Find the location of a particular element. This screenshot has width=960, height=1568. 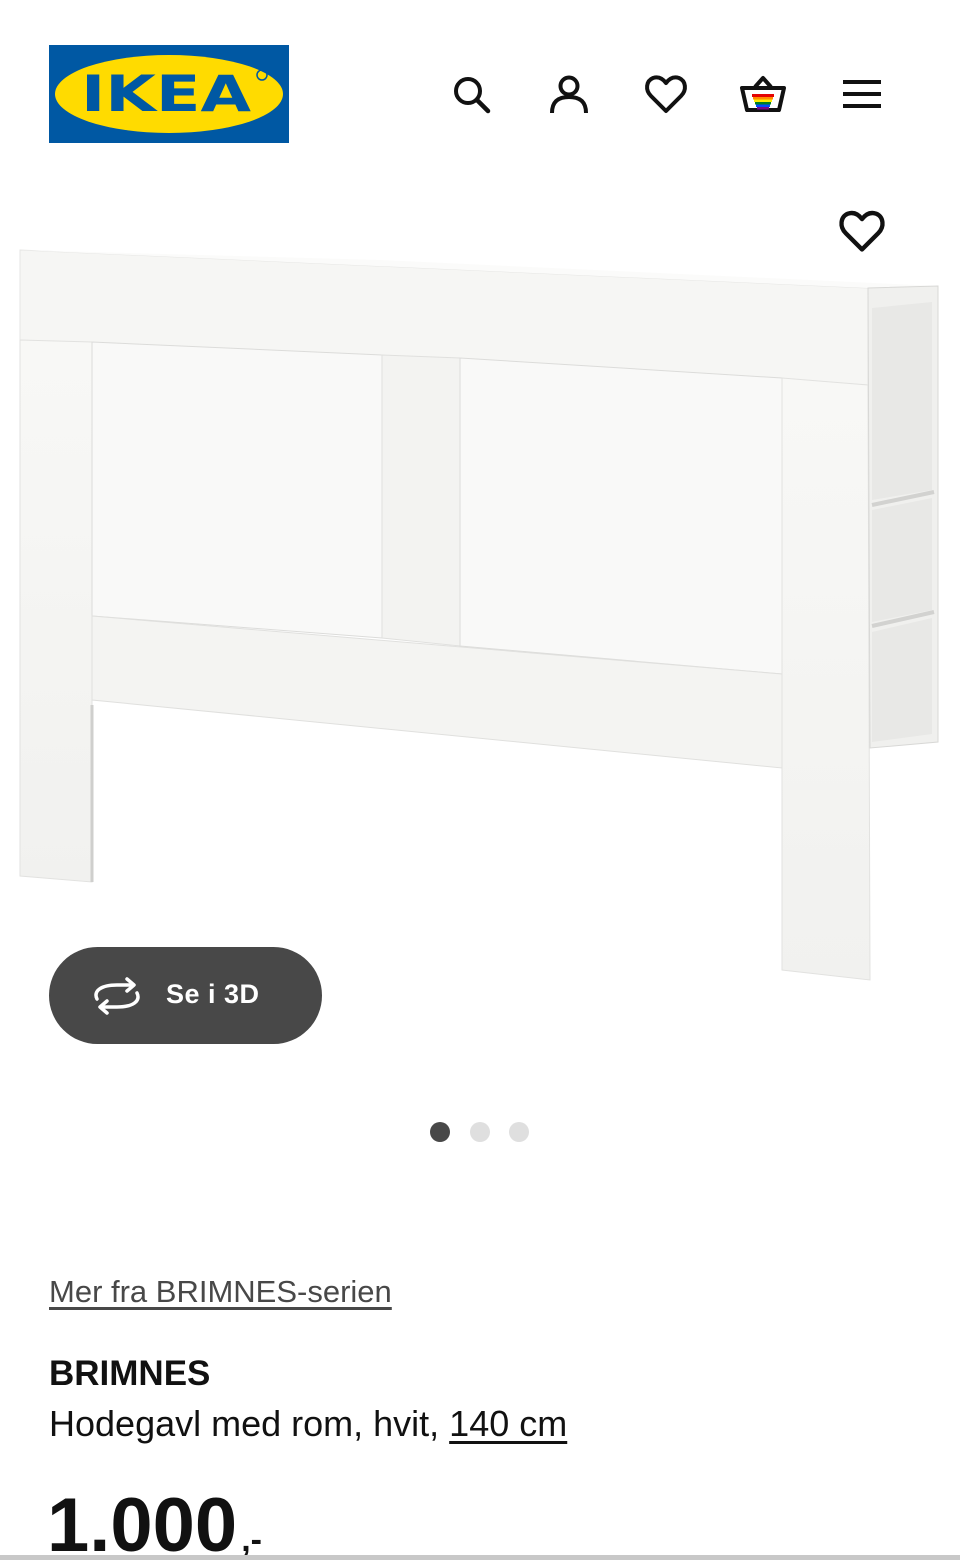

size-link: 140 cm is located at coordinates (508, 1423).